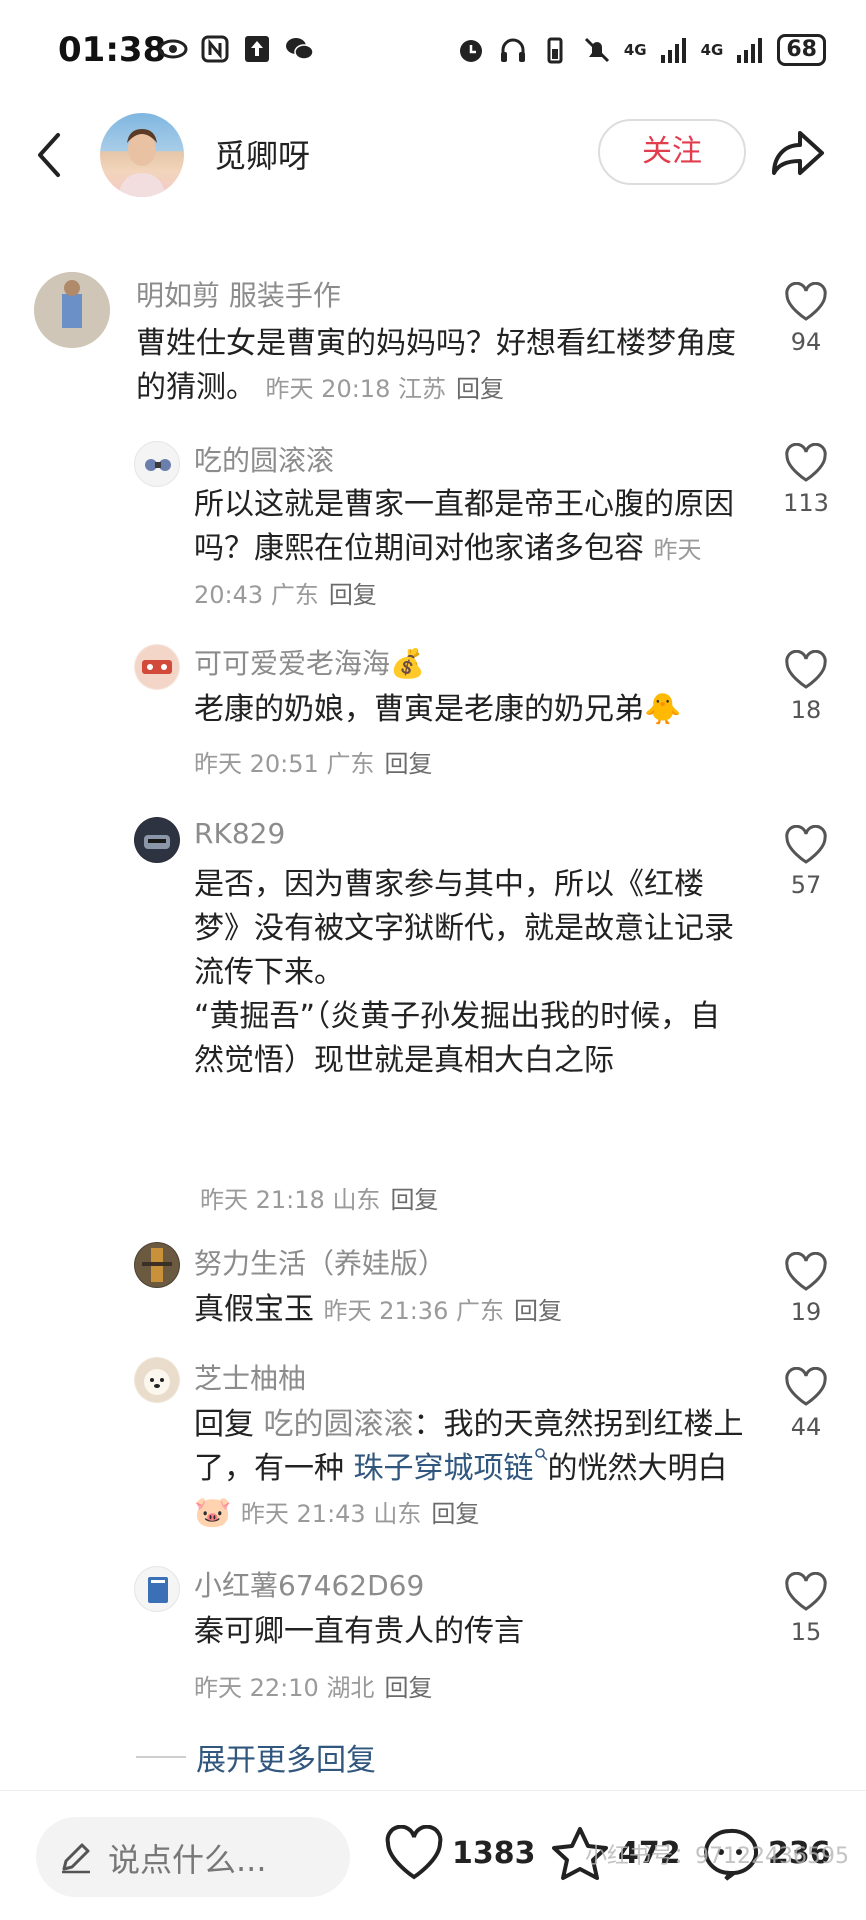 Image resolution: width=866 pixels, height=1920 pixels. I want to click on like-button: 15, so click(806, 1608).